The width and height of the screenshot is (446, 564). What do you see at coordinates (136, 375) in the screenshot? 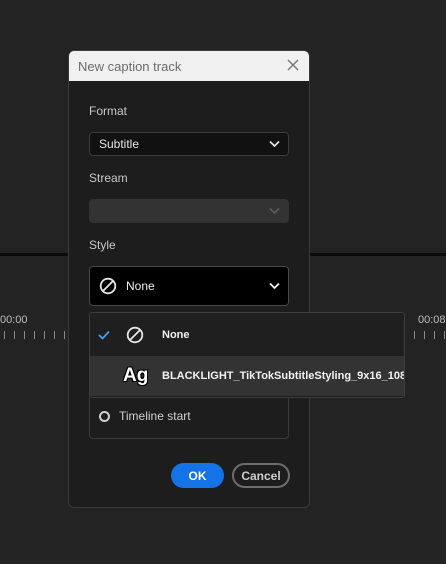
I see `text-style-icon: Ag` at bounding box center [136, 375].